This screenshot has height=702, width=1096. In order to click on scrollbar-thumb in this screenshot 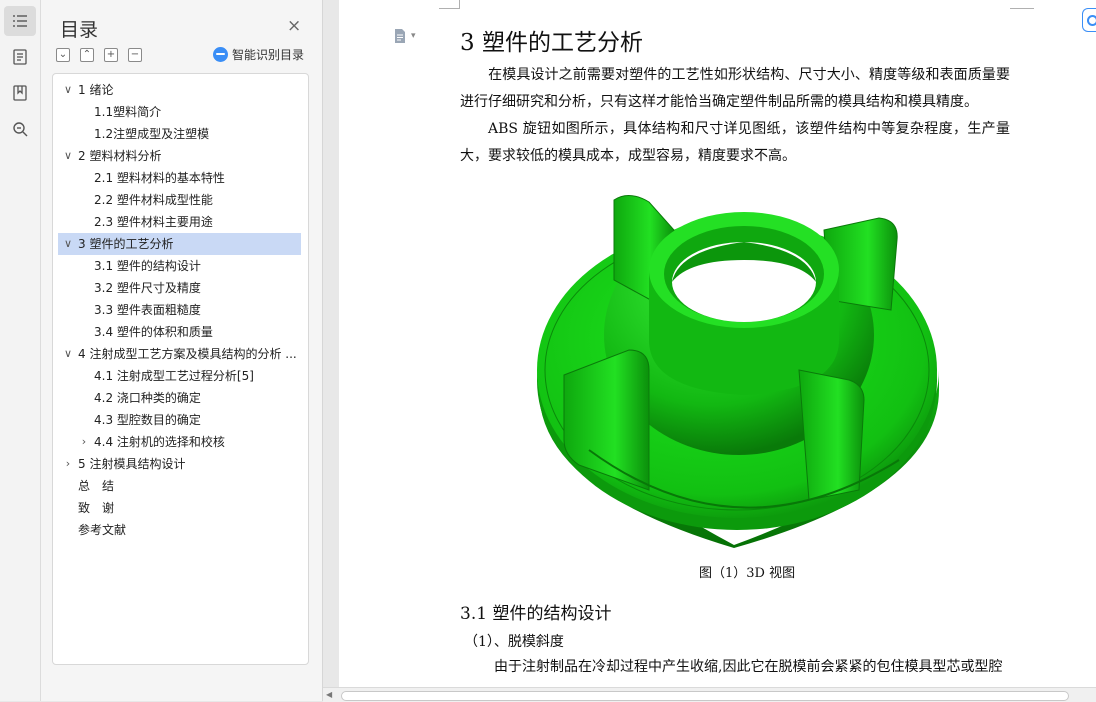, I will do `click(705, 696)`.